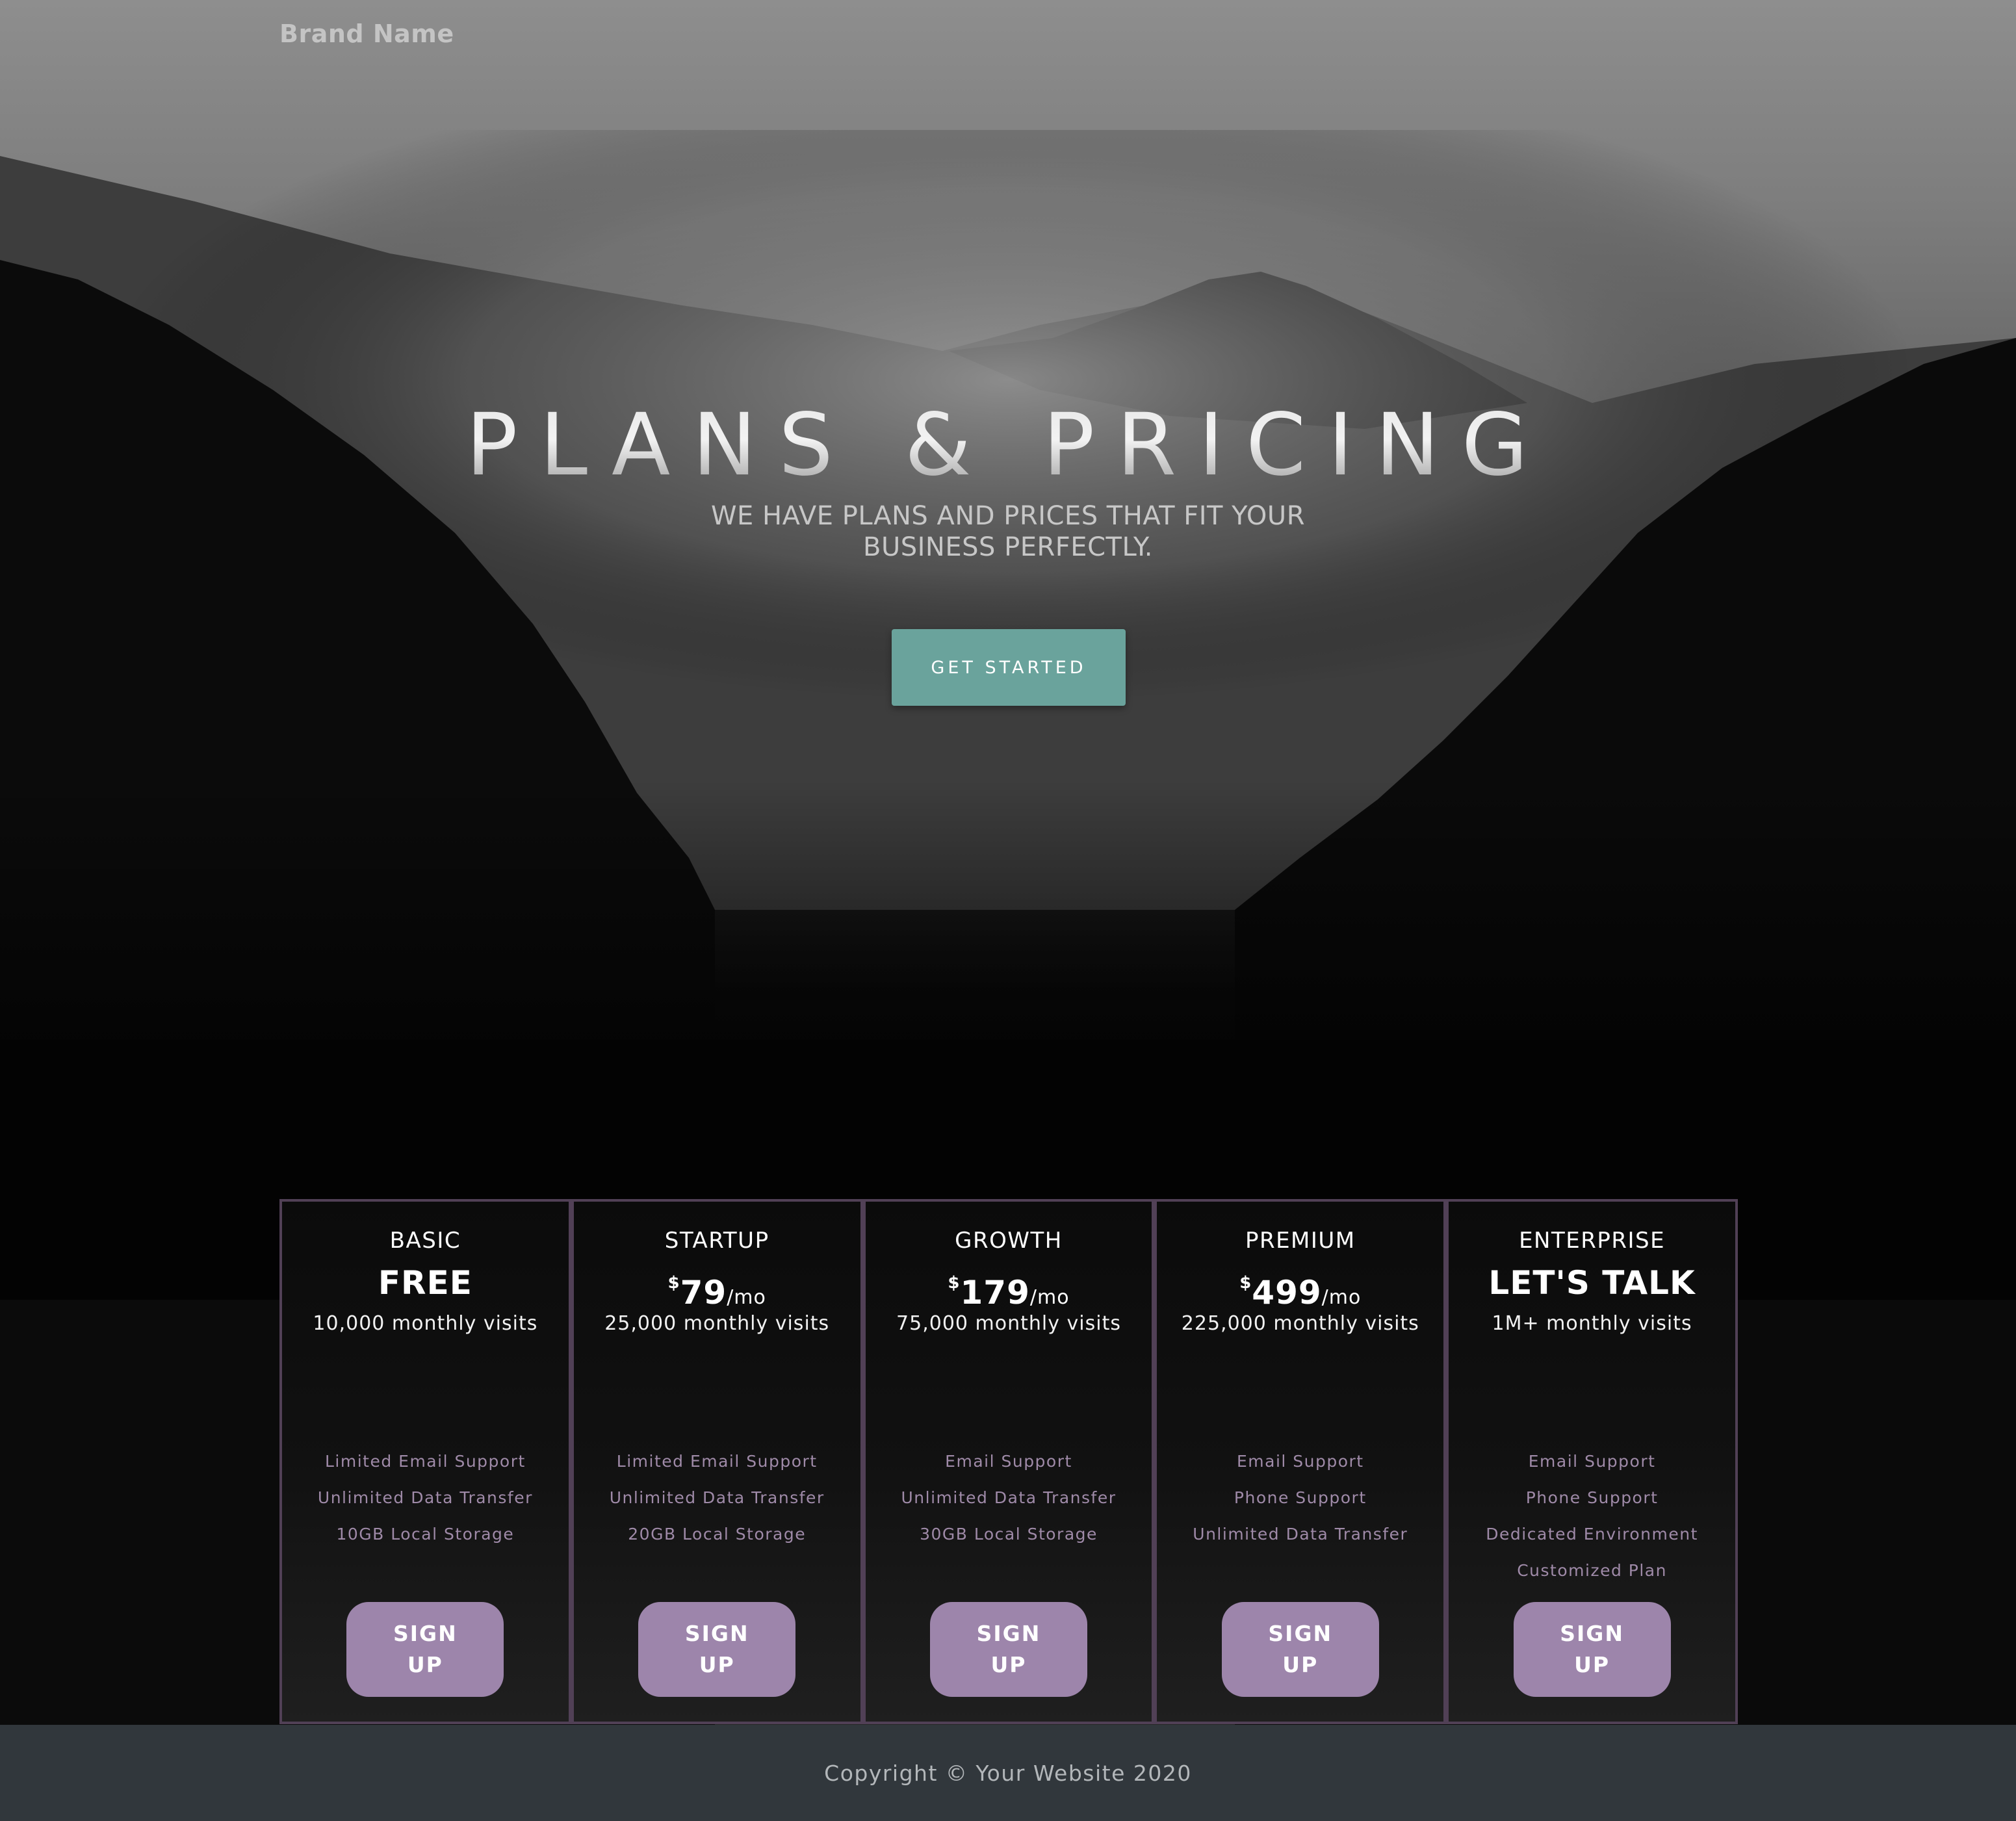 The width and height of the screenshot is (2016, 1821). What do you see at coordinates (425, 1241) in the screenshot?
I see `plan-name: BASIC` at bounding box center [425, 1241].